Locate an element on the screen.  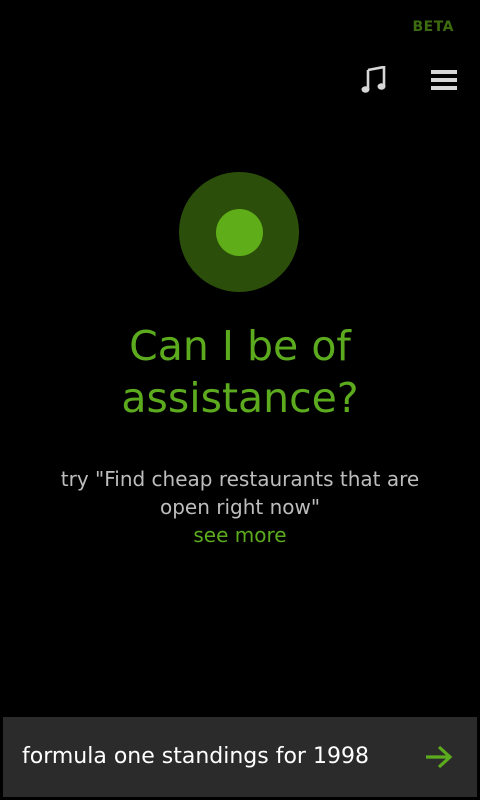
query-bar: formula one standings for 1998 is located at coordinates (240, 757).